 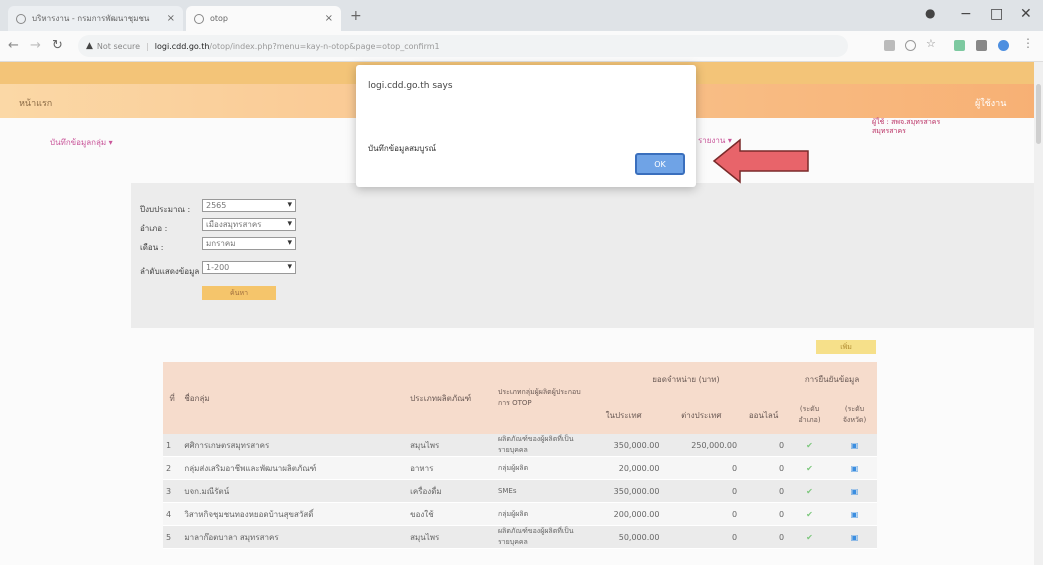 I want to click on close-window-button: ✕, so click(x=1026, y=14).